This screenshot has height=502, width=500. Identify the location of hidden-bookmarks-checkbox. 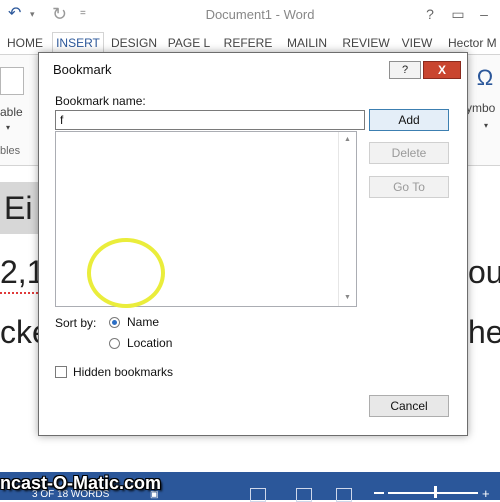
(61, 372).